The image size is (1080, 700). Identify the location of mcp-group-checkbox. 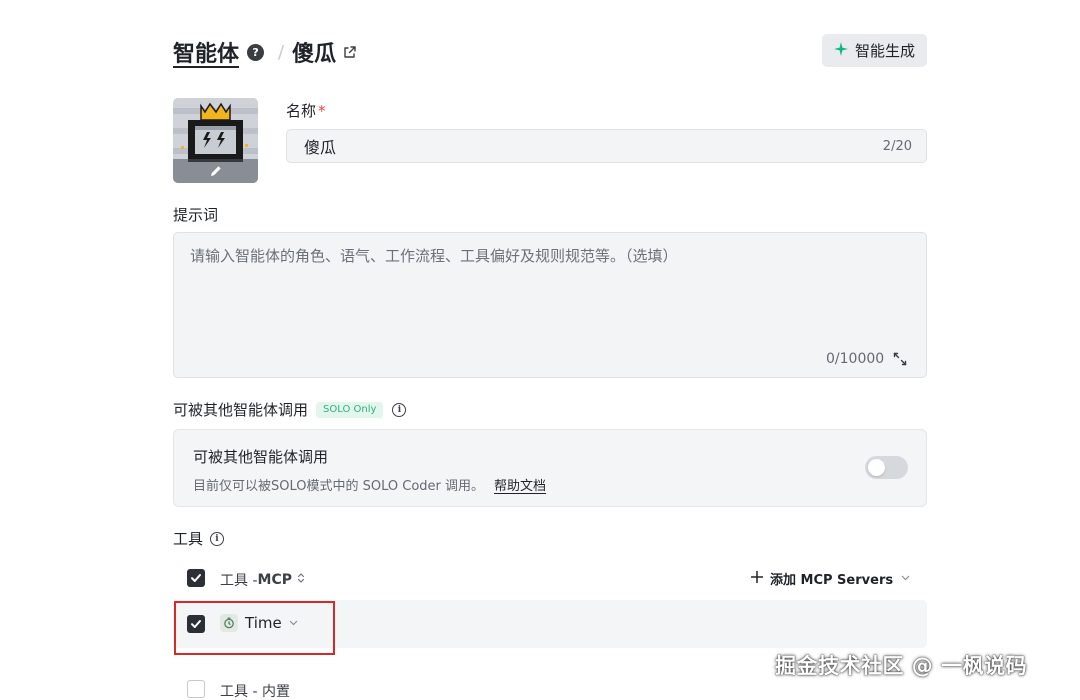
(196, 578).